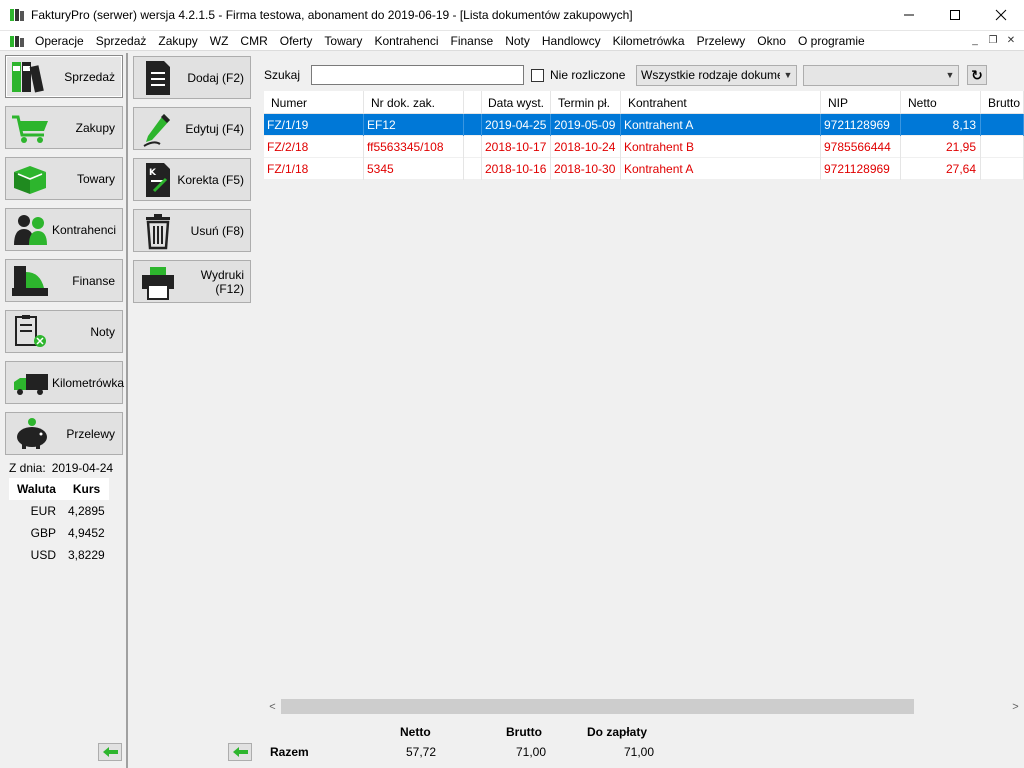 The height and width of the screenshot is (768, 1024). Describe the element at coordinates (219, 41) in the screenshot. I see `menu-item: WZ` at that location.